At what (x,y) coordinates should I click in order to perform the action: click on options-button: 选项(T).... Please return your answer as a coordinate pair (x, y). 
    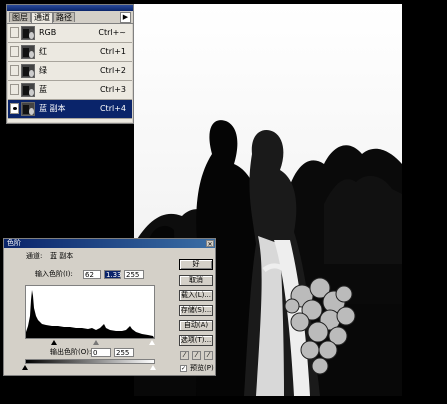
    Looking at the image, I should click on (196, 340).